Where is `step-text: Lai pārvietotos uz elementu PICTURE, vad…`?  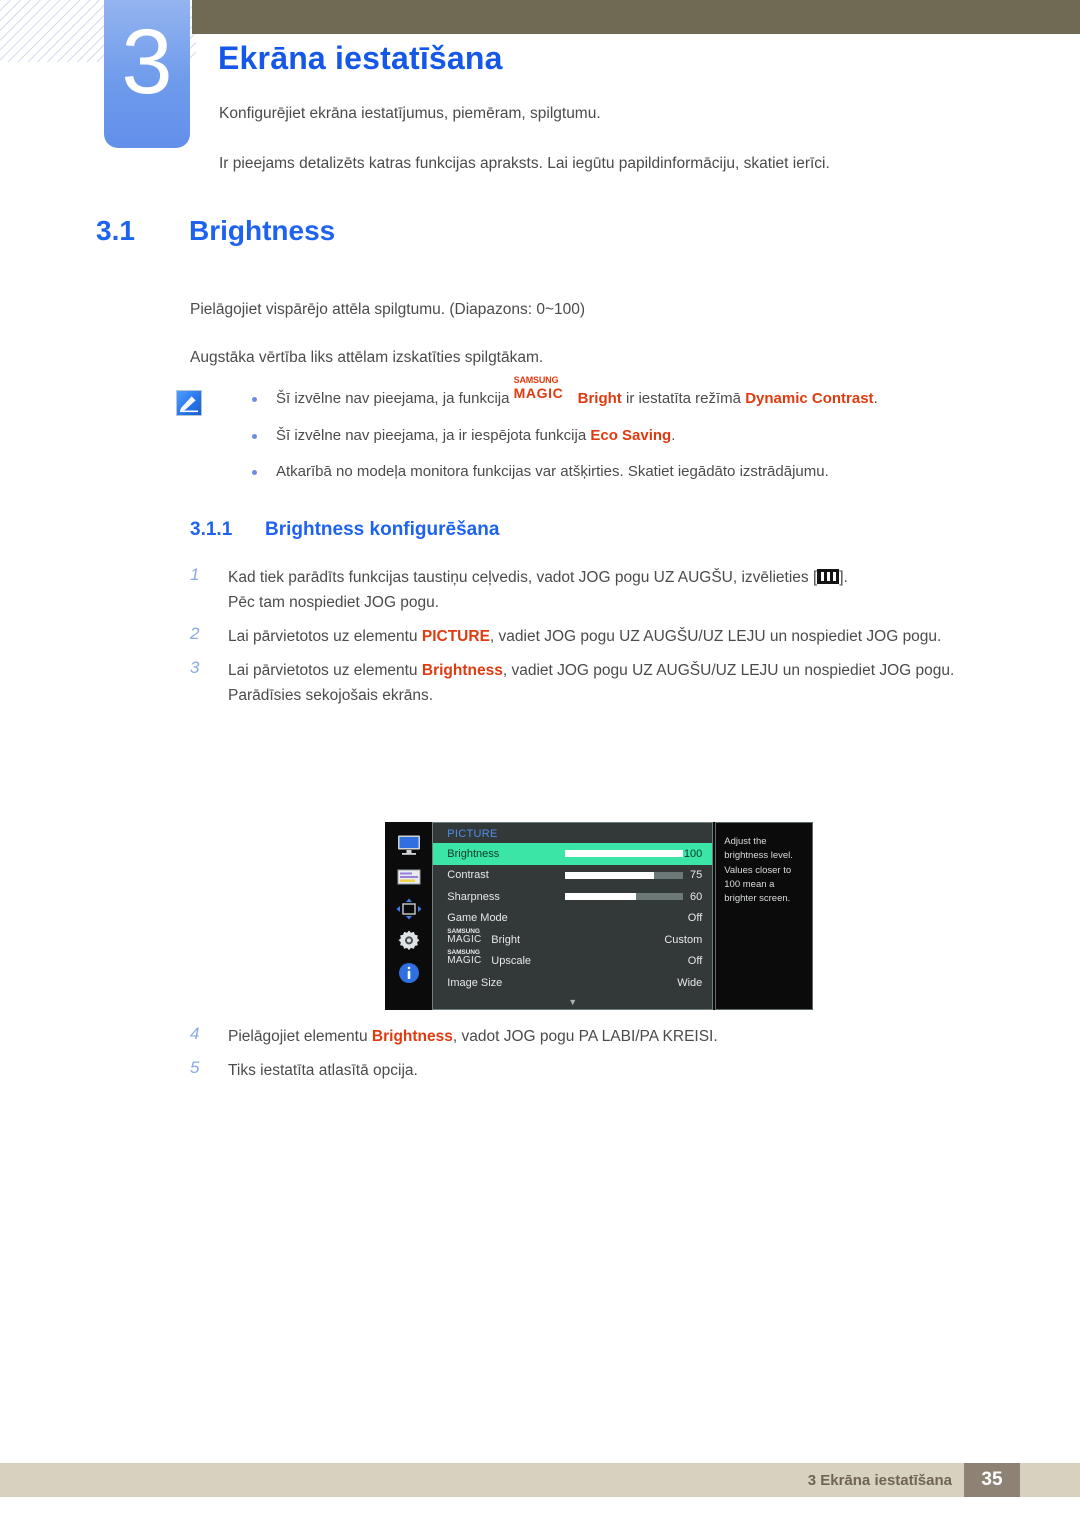
step-text: Lai pārvietotos uz elementu PICTURE, vad… is located at coordinates (619, 636).